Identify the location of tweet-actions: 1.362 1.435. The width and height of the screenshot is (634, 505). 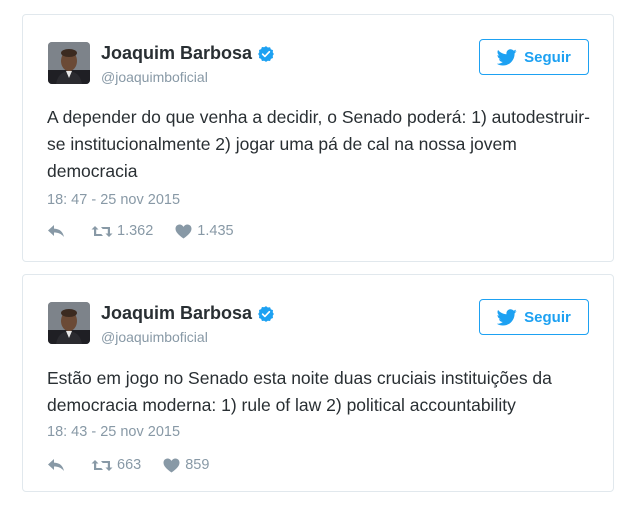
(140, 231).